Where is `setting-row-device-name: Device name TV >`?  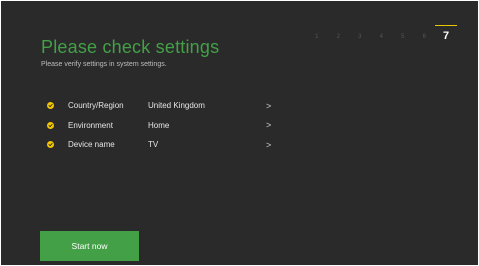 setting-row-device-name: Device name TV > is located at coordinates (162, 145).